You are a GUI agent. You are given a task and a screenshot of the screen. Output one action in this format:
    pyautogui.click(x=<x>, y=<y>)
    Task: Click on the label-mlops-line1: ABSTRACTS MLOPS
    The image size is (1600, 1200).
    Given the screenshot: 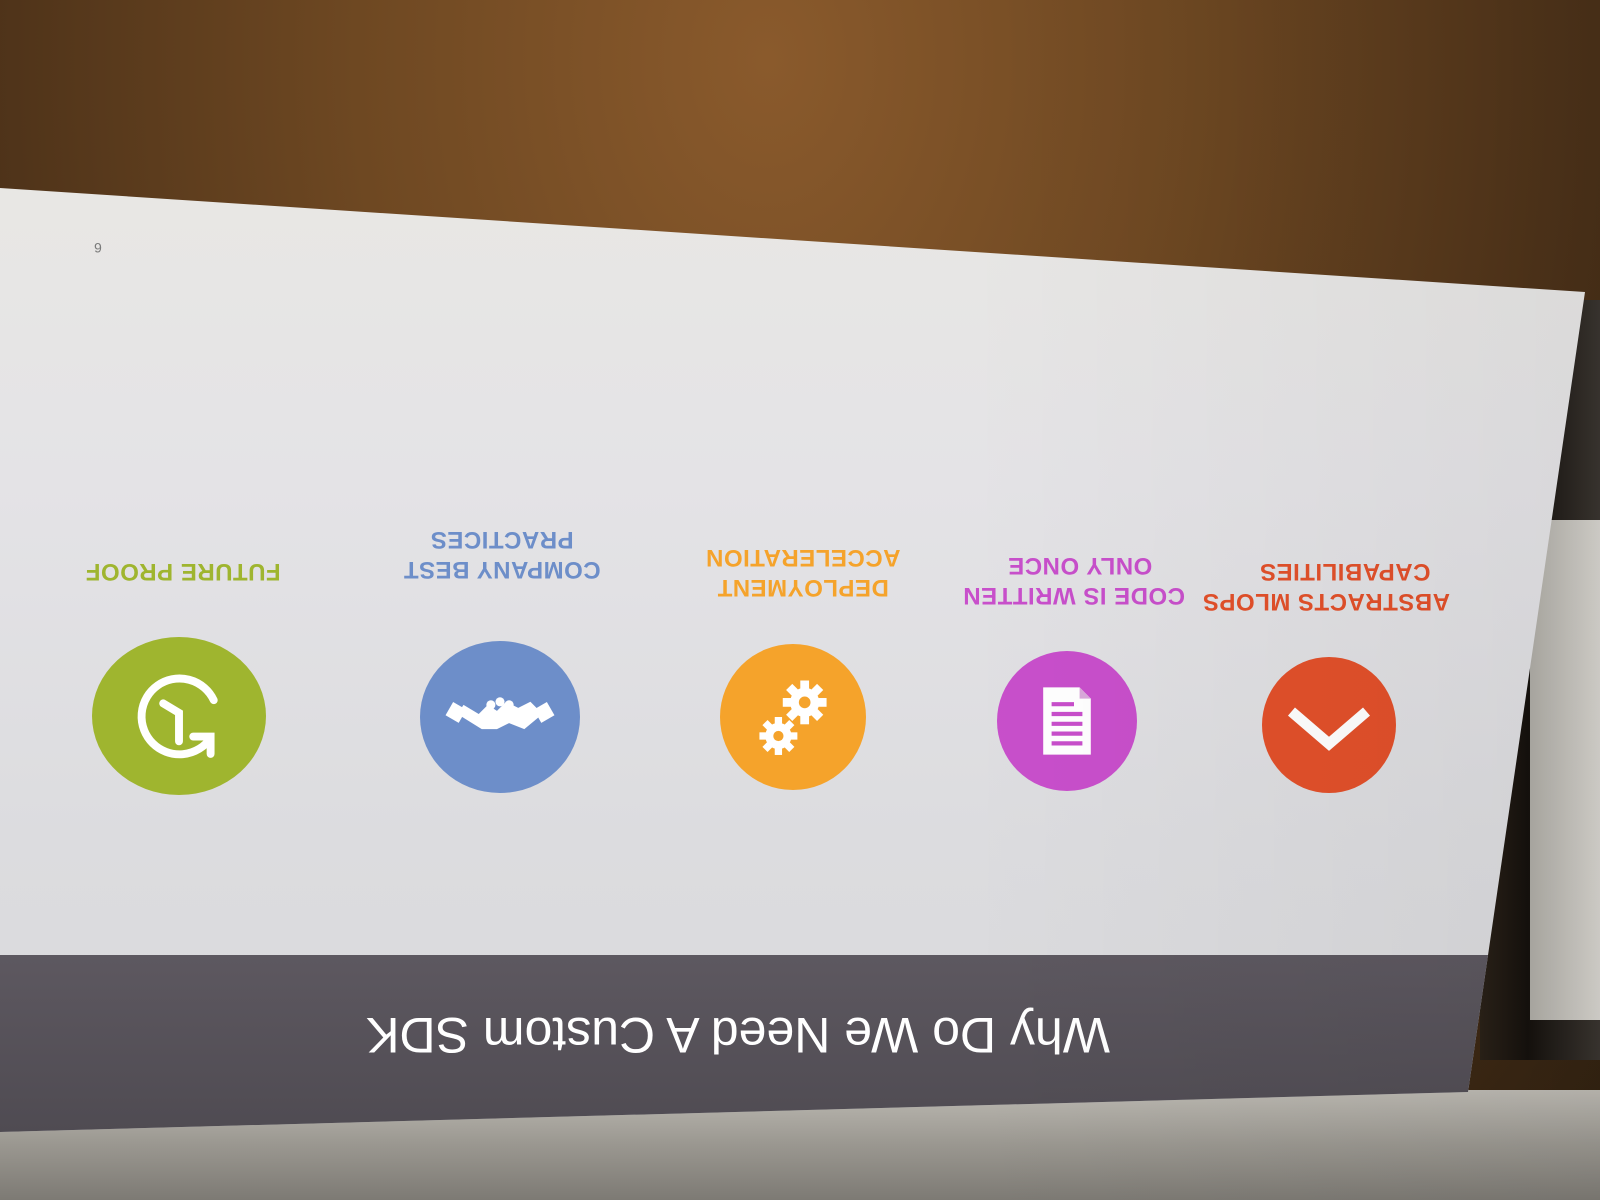 What is the action you would take?
    pyautogui.click(x=1326, y=601)
    